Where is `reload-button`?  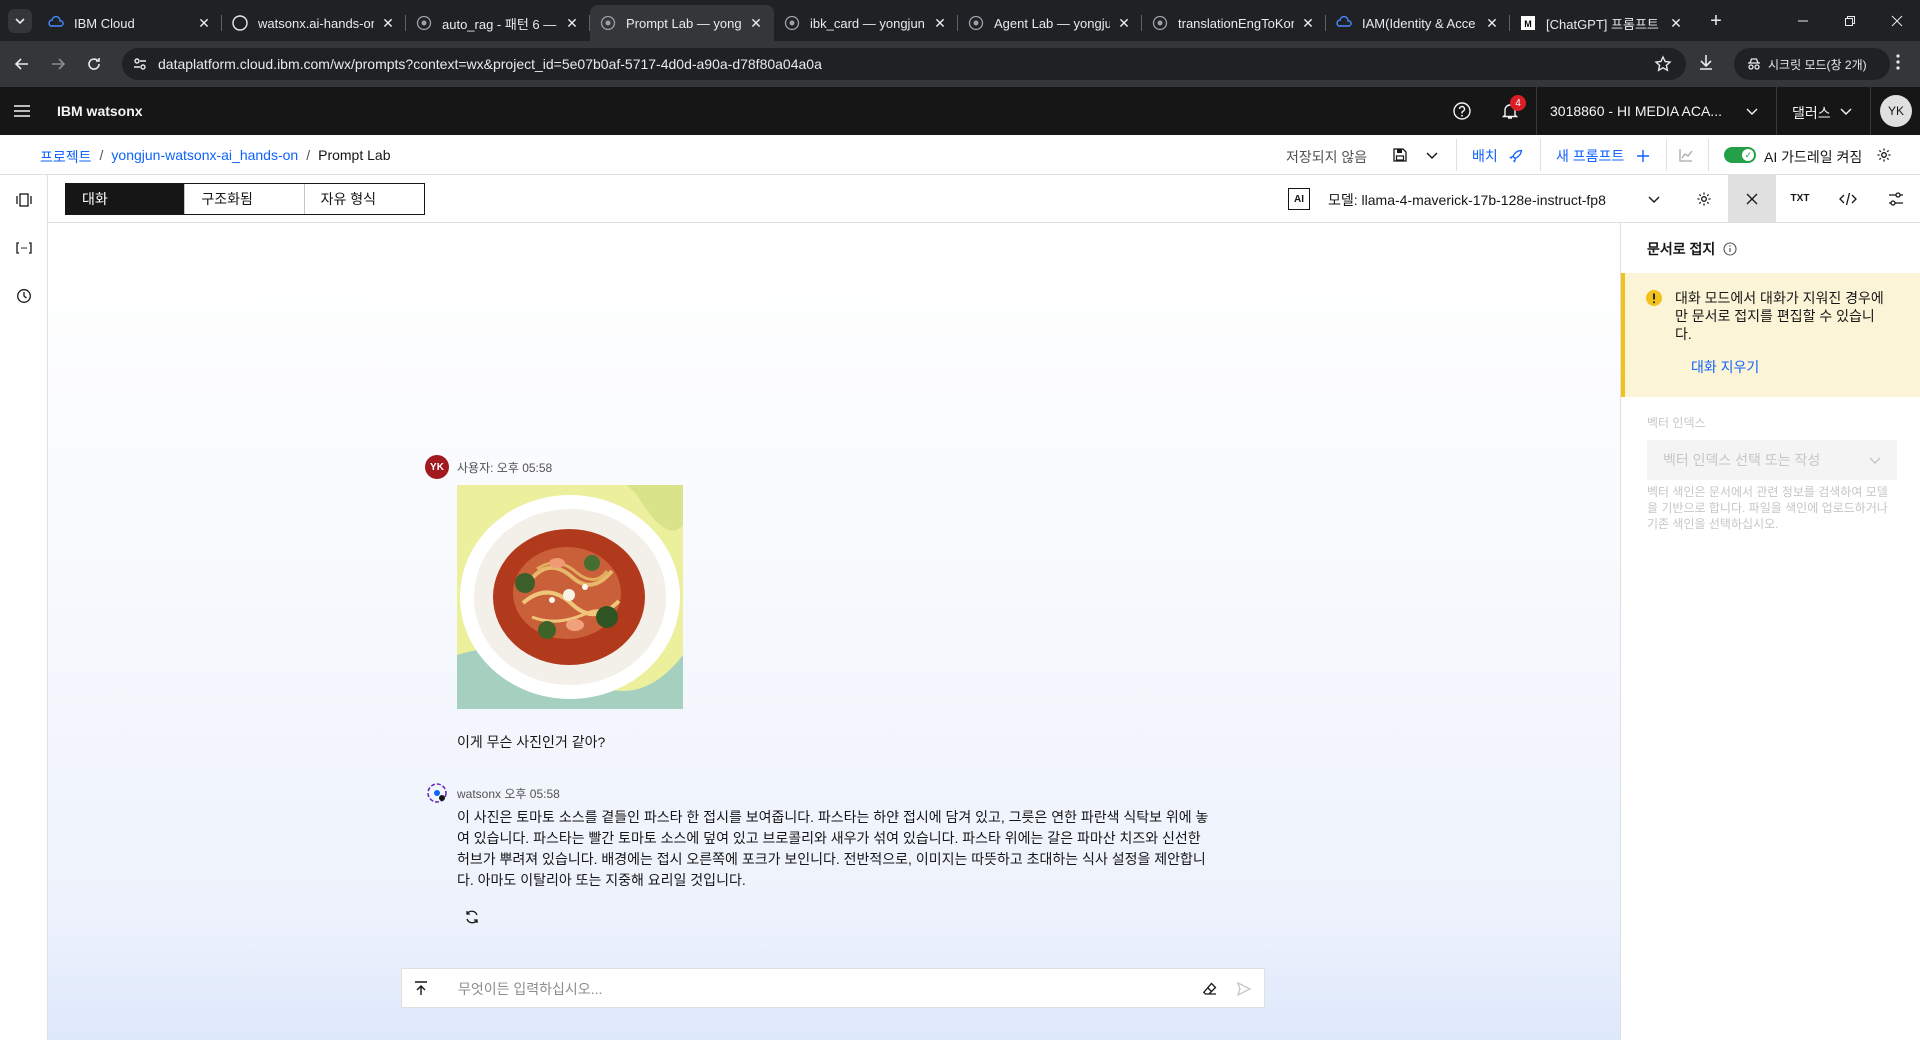 reload-button is located at coordinates (94, 64).